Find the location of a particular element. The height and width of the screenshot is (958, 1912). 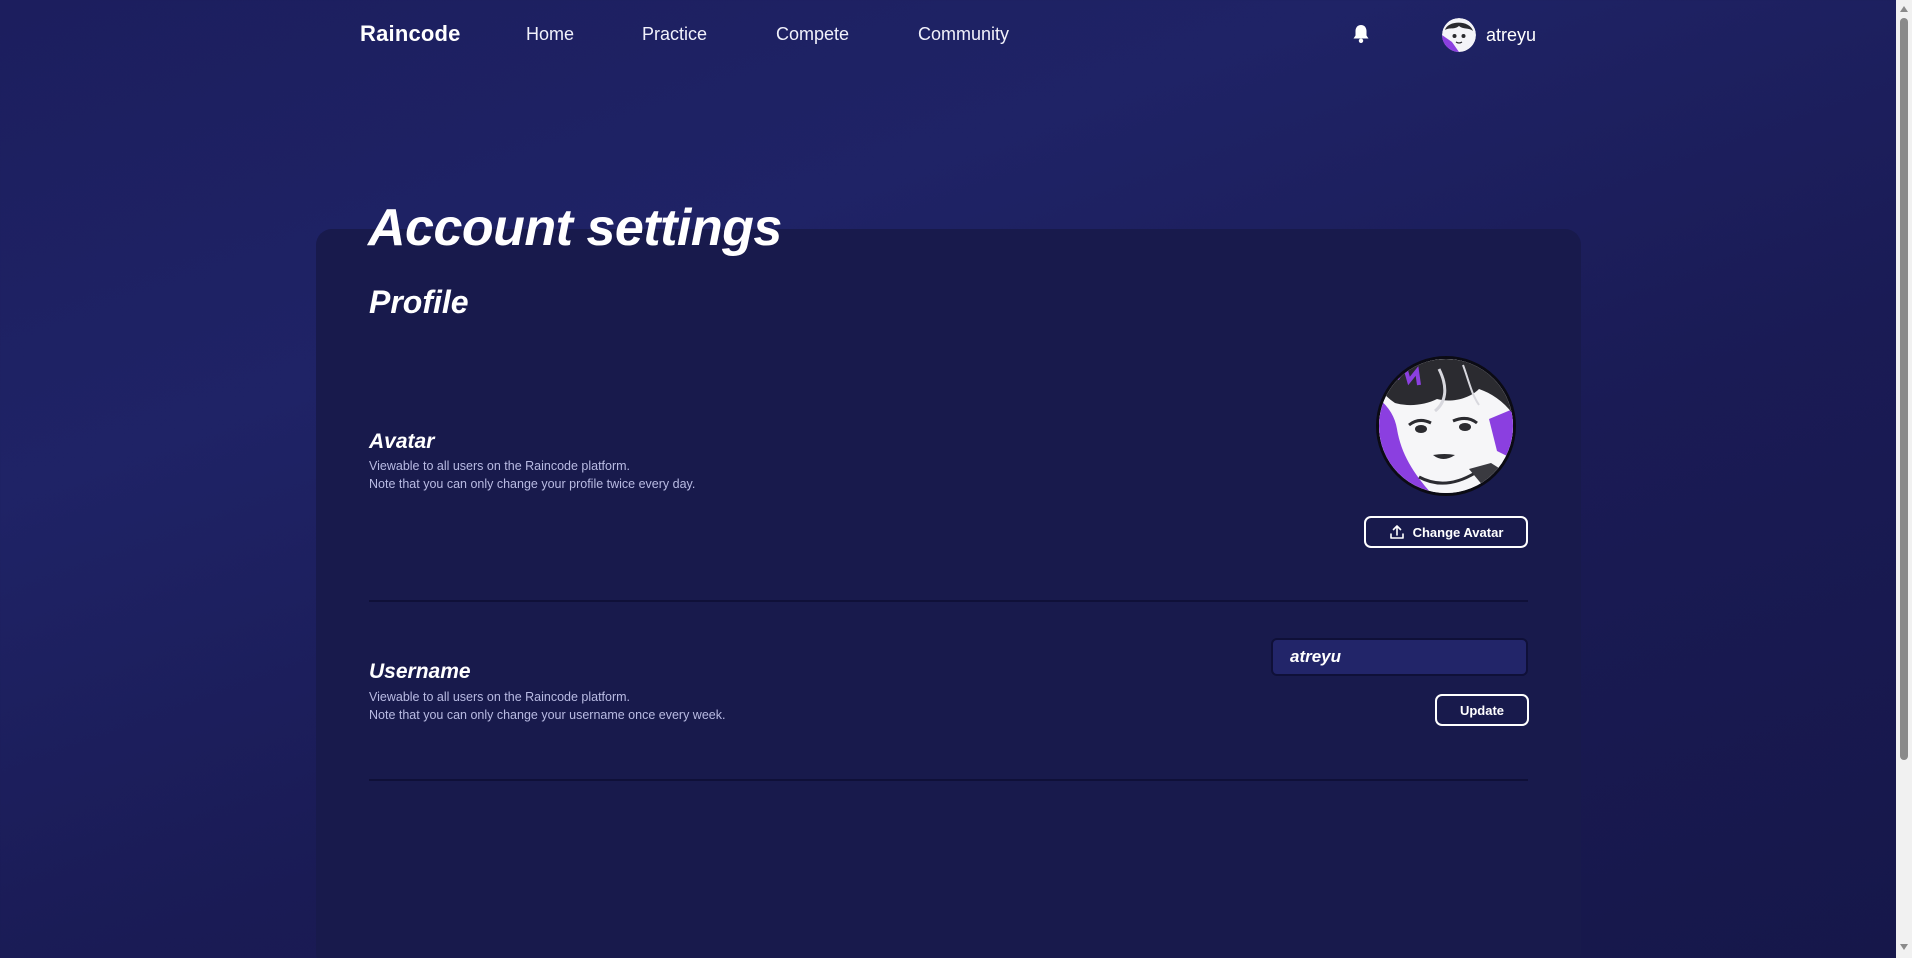

profile-avatar is located at coordinates (1446, 426).